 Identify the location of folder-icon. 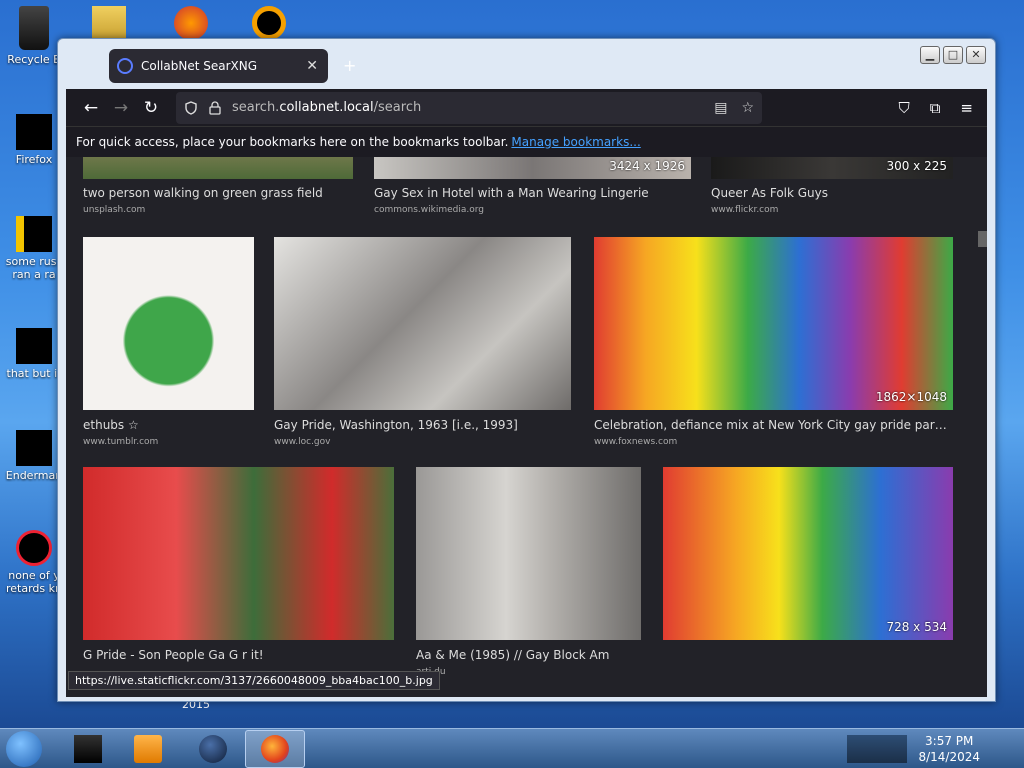
(109, 23).